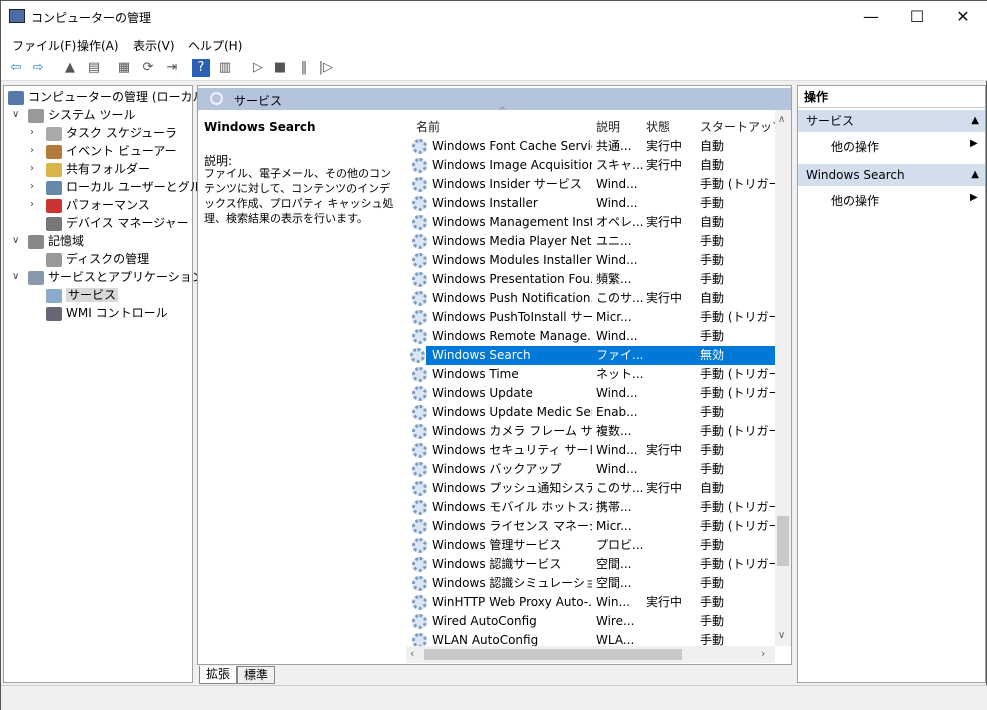 This screenshot has height=710, width=987. Describe the element at coordinates (17, 16) in the screenshot. I see `app-icon` at that location.